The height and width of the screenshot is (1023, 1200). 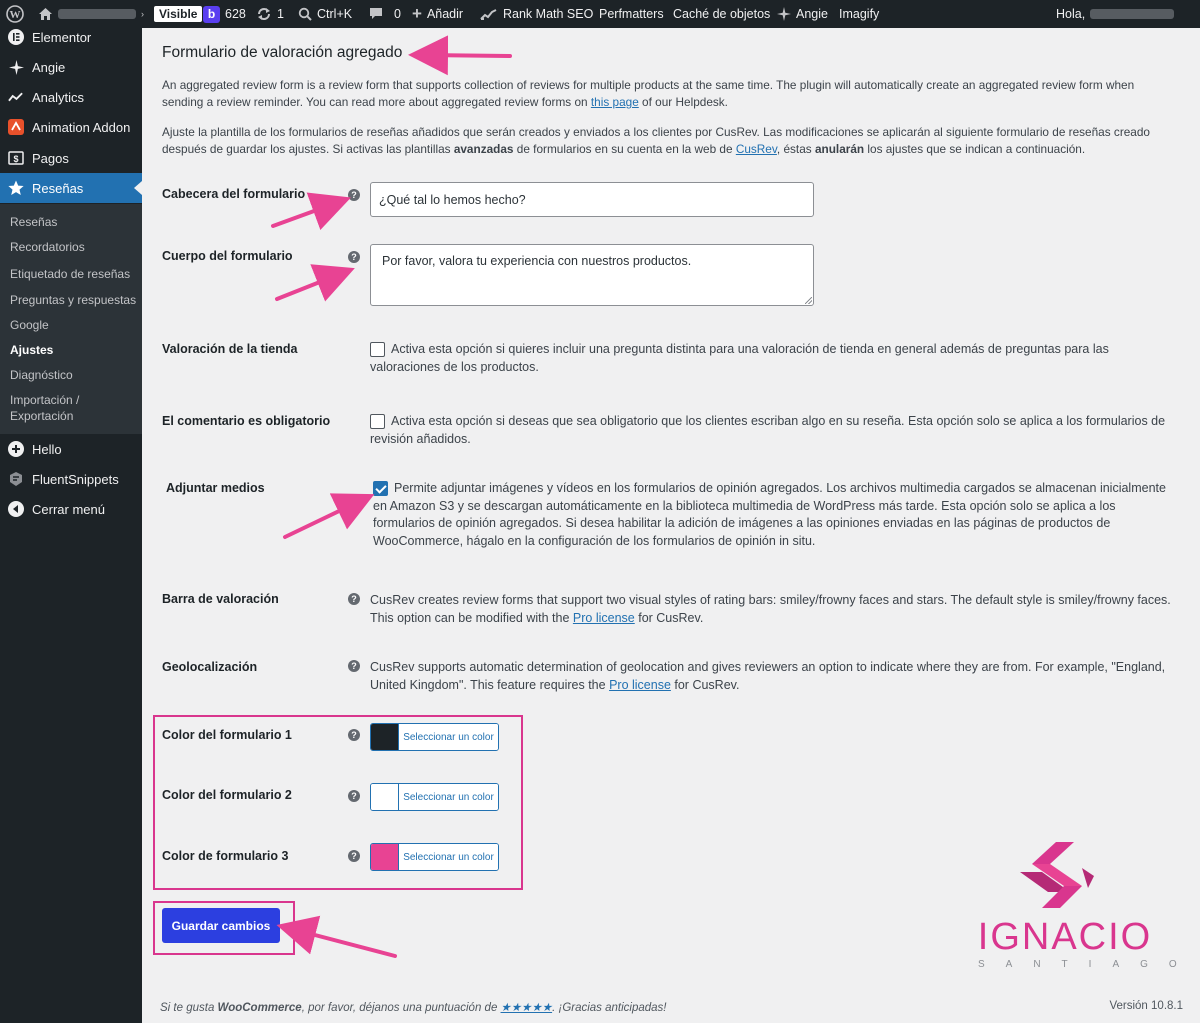 What do you see at coordinates (859, 14) in the screenshot?
I see `imagify-link: Imagify` at bounding box center [859, 14].